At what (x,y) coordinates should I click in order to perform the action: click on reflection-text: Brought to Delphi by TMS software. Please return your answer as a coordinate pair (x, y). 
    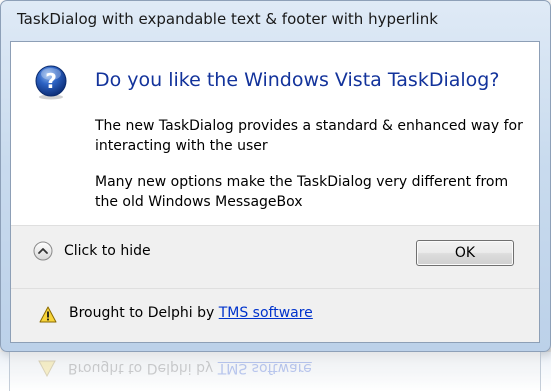
    Looking at the image, I should click on (190, 368).